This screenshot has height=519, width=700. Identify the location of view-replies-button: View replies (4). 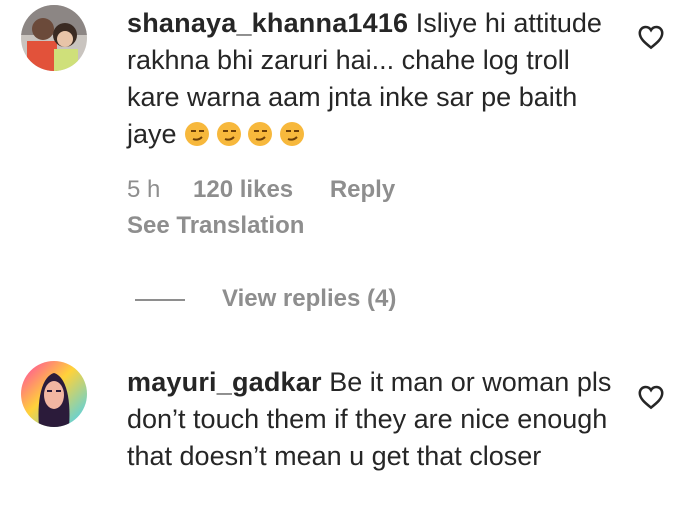
(265, 299).